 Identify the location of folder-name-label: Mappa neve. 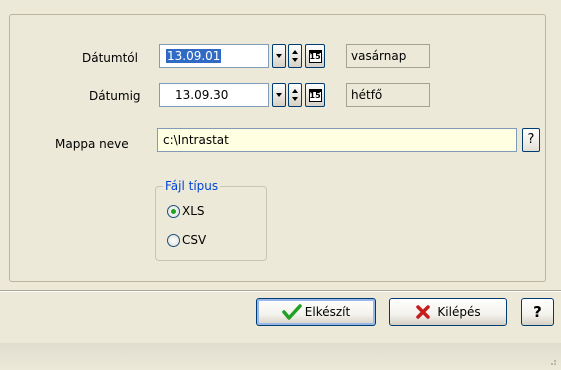
(92, 144).